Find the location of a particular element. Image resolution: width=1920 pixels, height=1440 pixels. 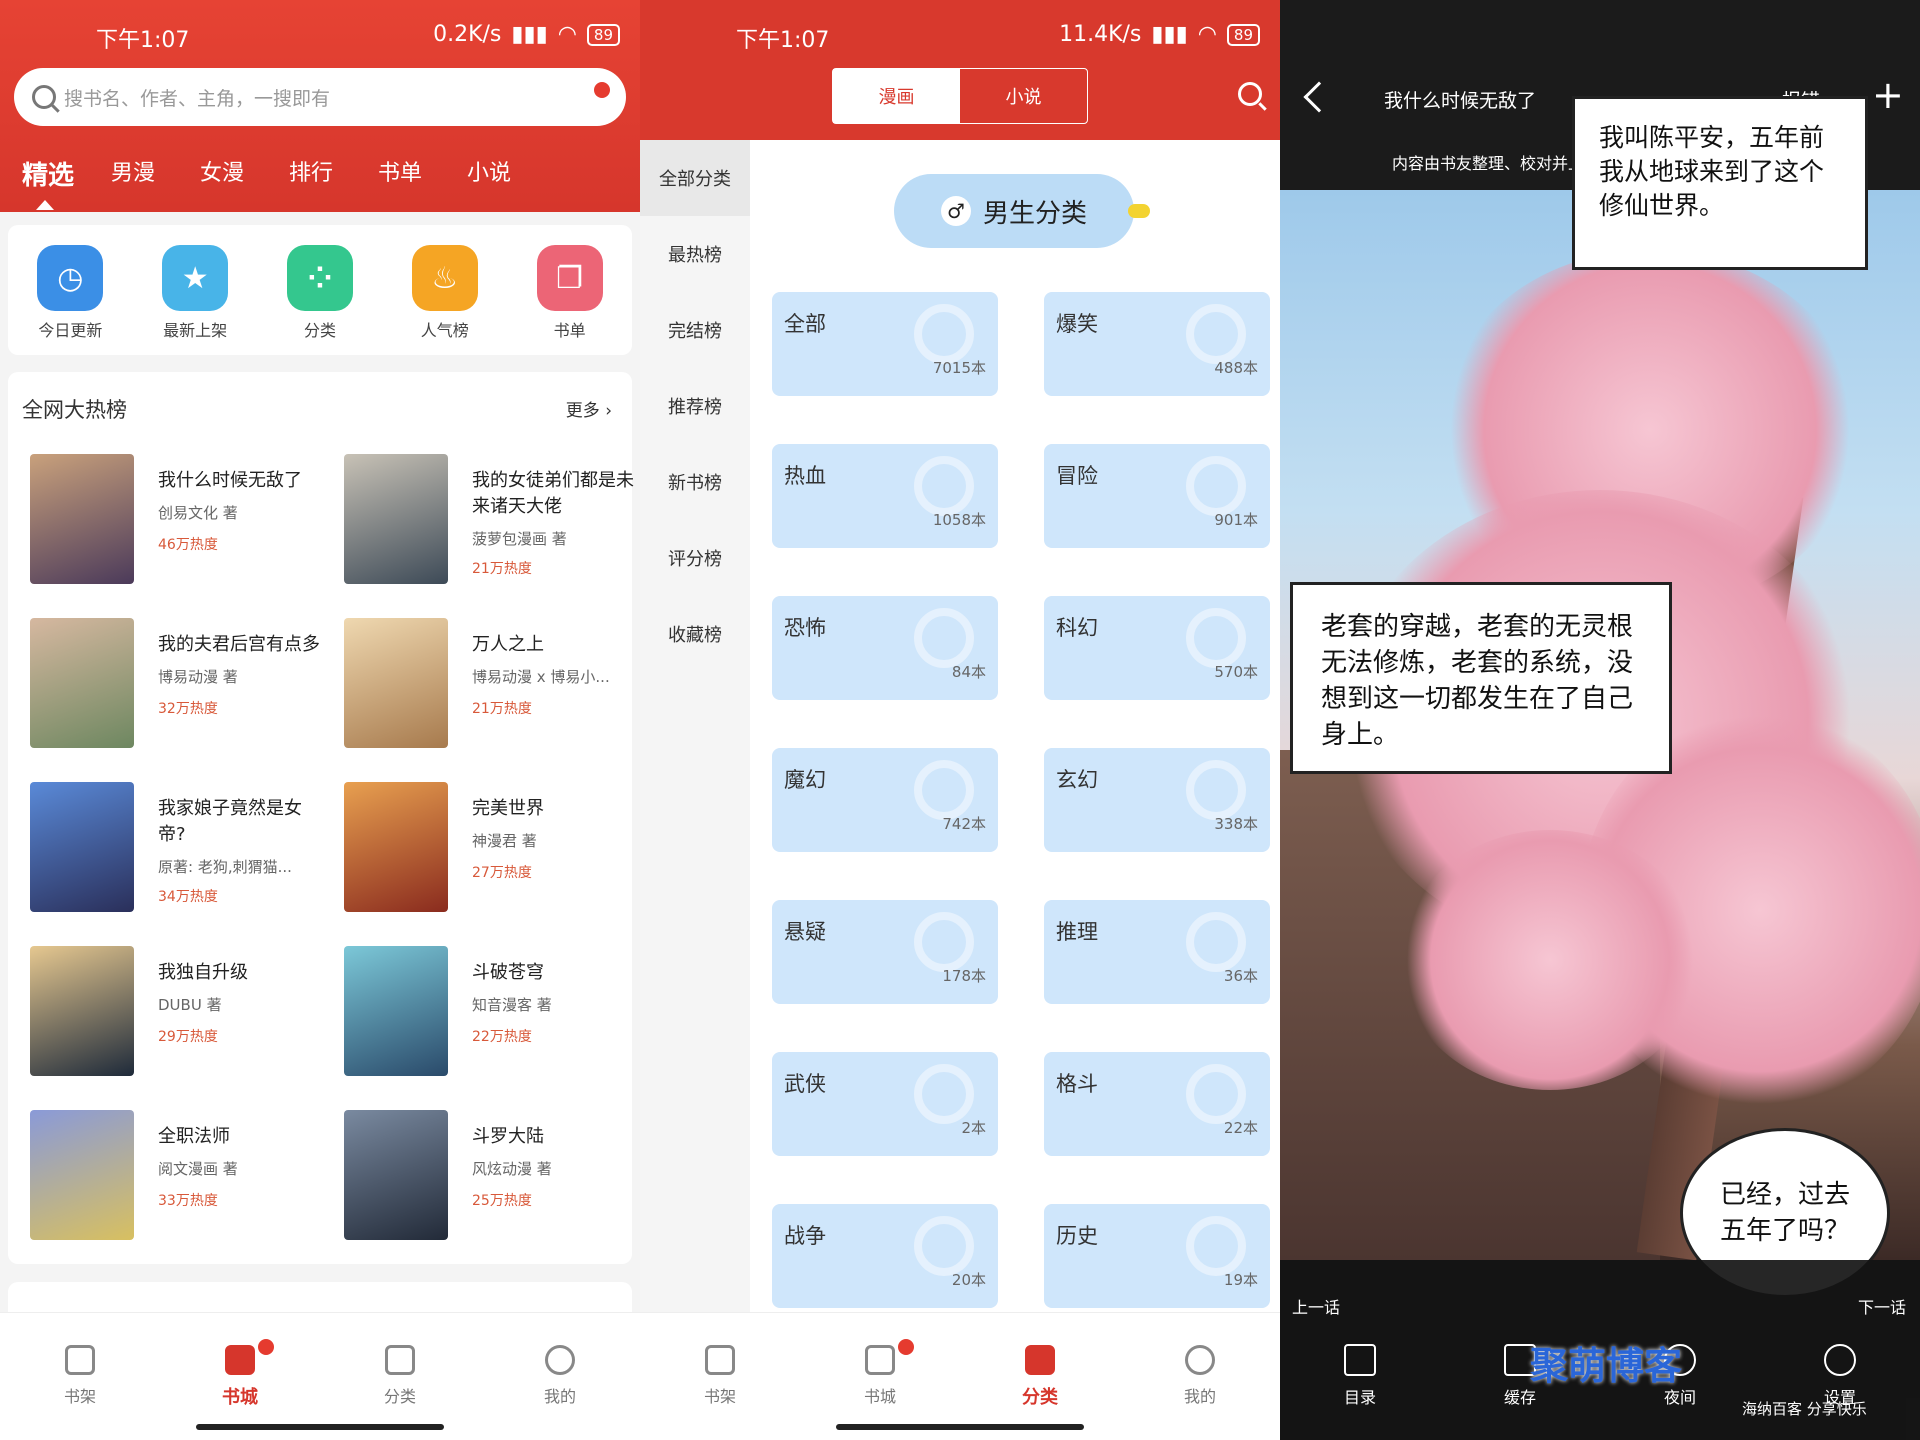

book-item: 万人之上 博易动漫 x 博易小... 21万热度 is located at coordinates (492, 683).